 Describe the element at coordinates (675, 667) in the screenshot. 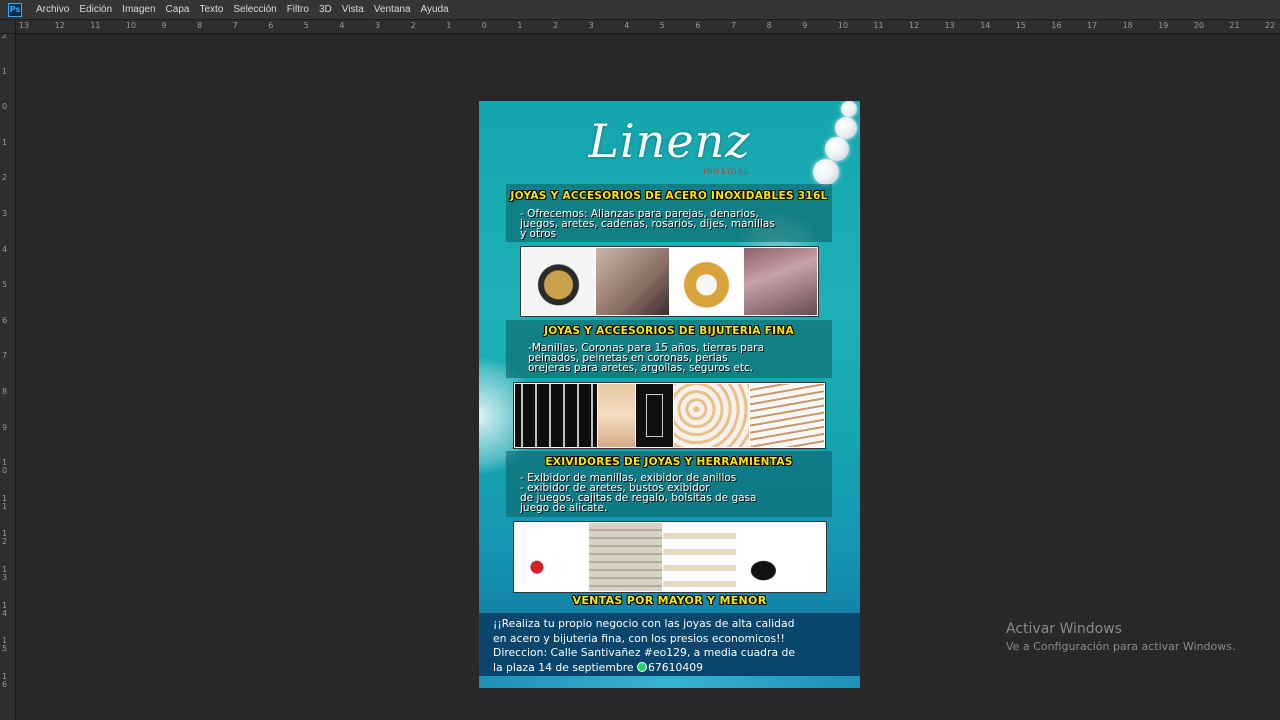

I see `phone-number: 67610409` at that location.